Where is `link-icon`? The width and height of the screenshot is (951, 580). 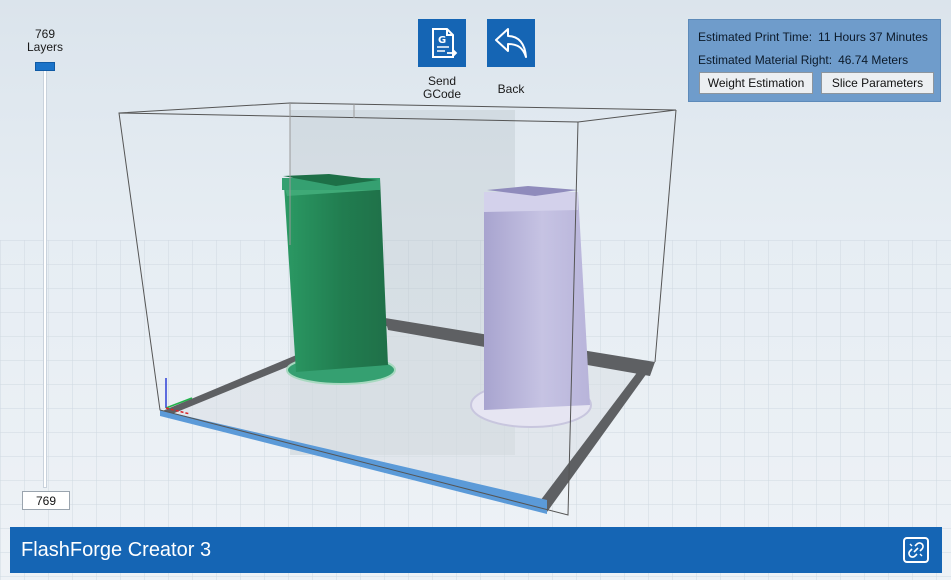 link-icon is located at coordinates (916, 550).